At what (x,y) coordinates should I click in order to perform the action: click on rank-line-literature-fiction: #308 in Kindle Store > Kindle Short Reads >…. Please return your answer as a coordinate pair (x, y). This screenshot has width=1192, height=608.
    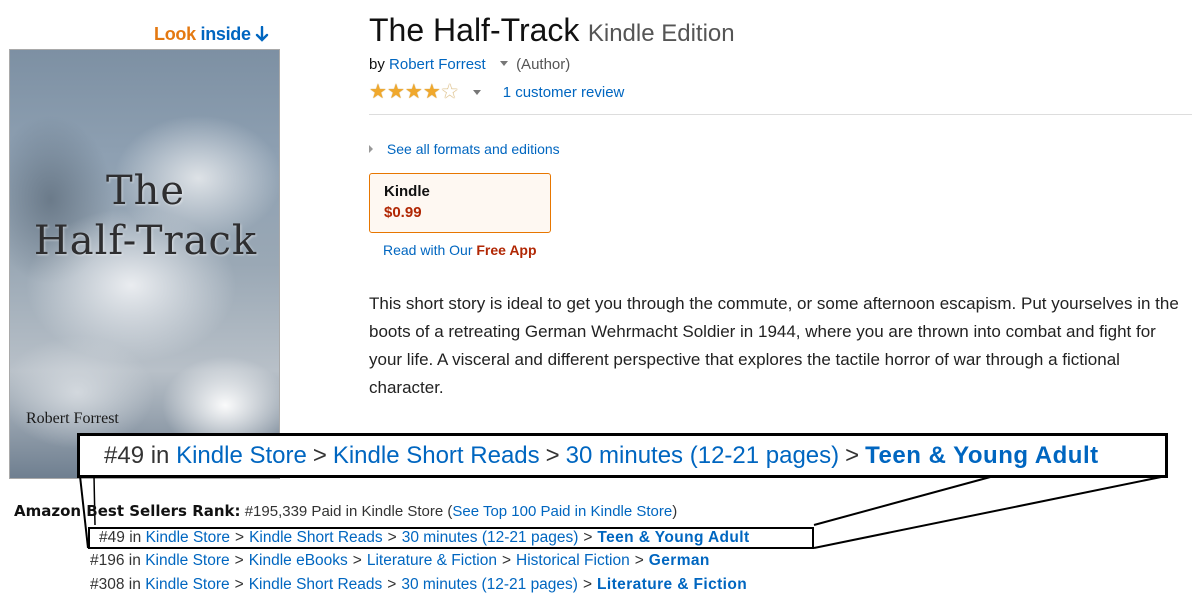
    Looking at the image, I should click on (418, 585).